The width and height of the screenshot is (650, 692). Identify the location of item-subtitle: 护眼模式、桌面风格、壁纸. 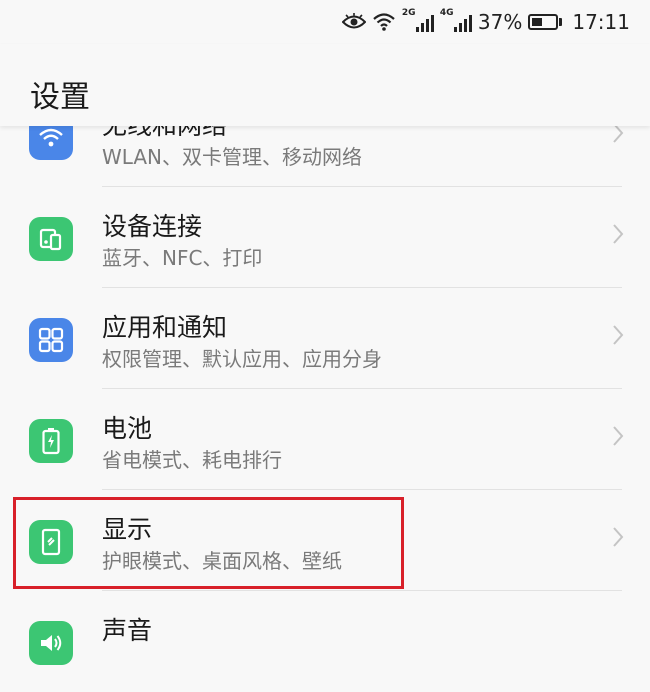
(222, 561).